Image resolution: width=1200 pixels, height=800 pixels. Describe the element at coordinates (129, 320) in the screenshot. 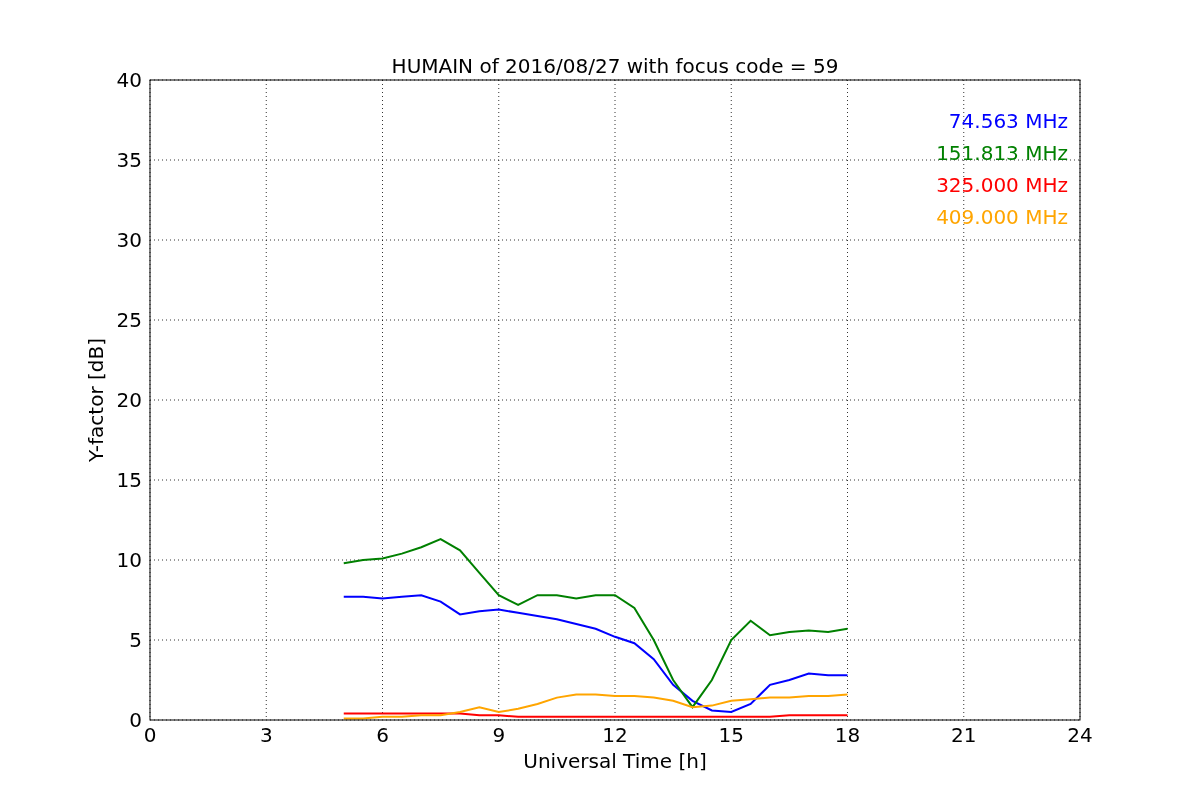

I see `y-tick-label: 25` at that location.